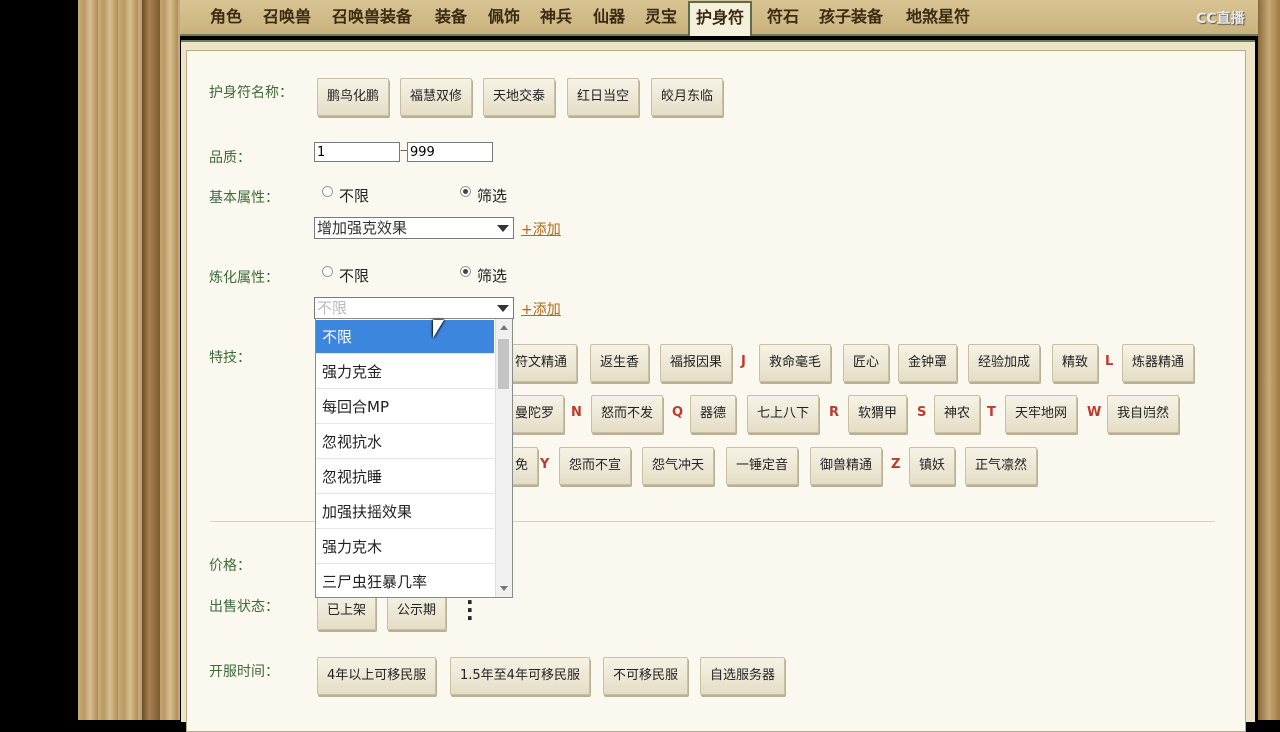  What do you see at coordinates (226, 17) in the screenshot?
I see `tab-role: 角色` at bounding box center [226, 17].